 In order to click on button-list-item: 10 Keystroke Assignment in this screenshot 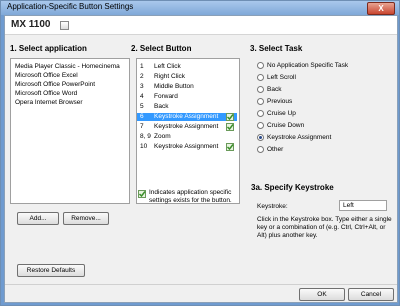, I will do `click(187, 147)`.